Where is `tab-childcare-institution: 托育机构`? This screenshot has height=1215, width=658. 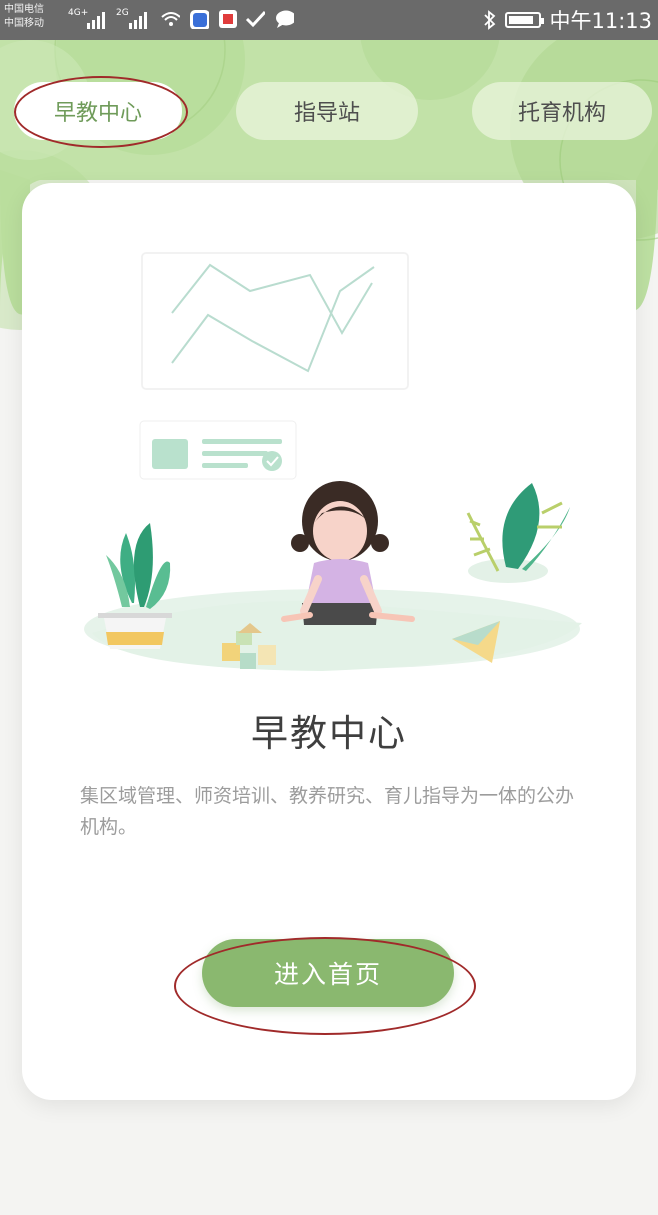 tab-childcare-institution: 托育机构 is located at coordinates (562, 111).